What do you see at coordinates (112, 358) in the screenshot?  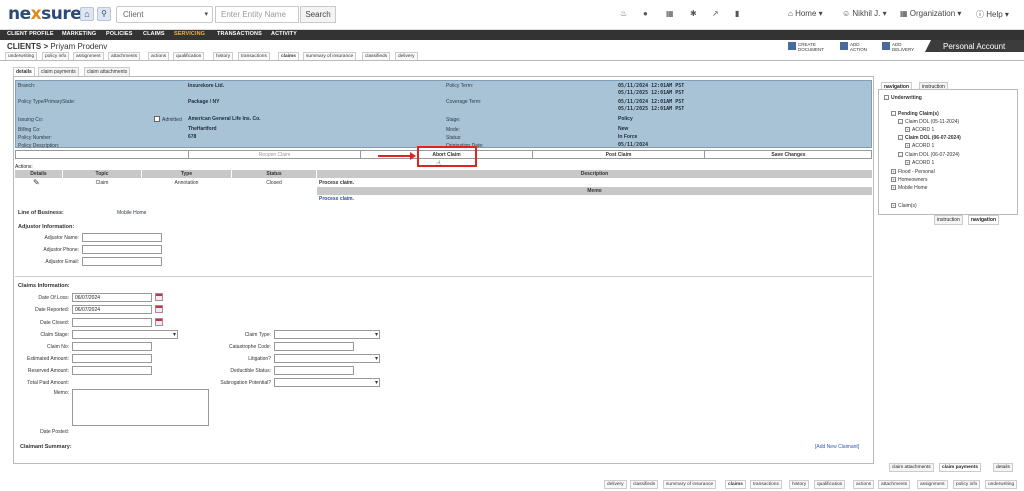 I see `estimated-amount-input` at bounding box center [112, 358].